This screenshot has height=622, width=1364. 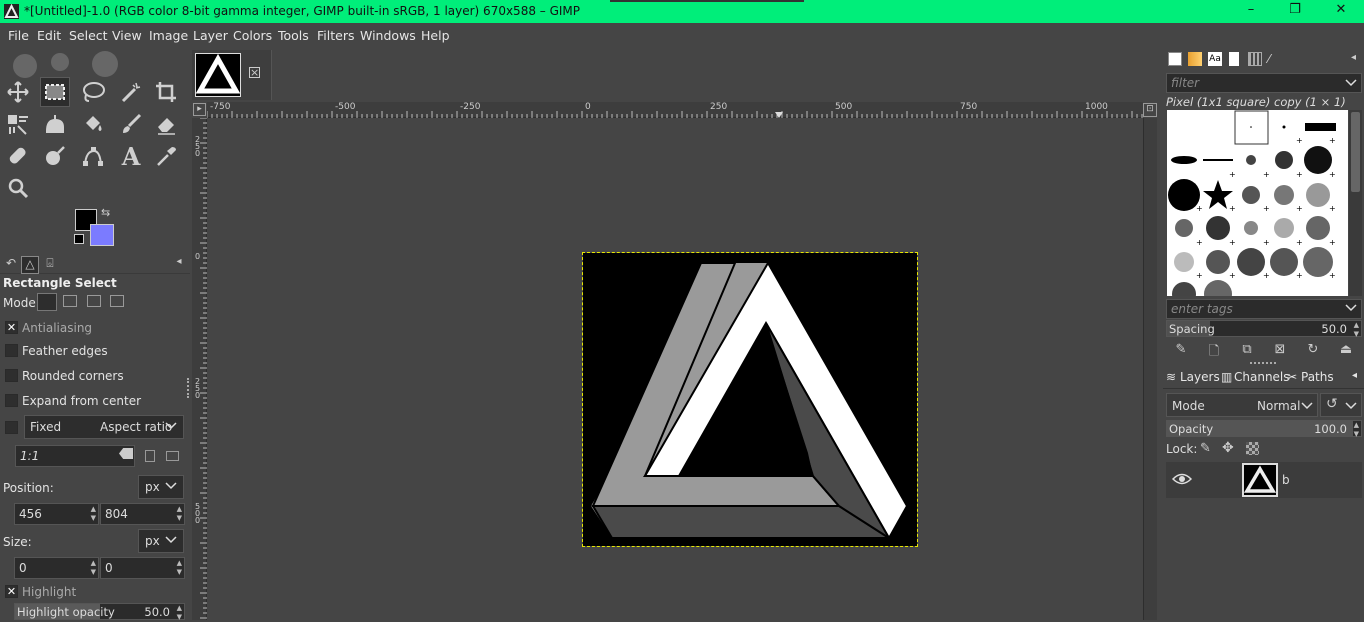 I want to click on canvas-image, so click(x=750, y=399).